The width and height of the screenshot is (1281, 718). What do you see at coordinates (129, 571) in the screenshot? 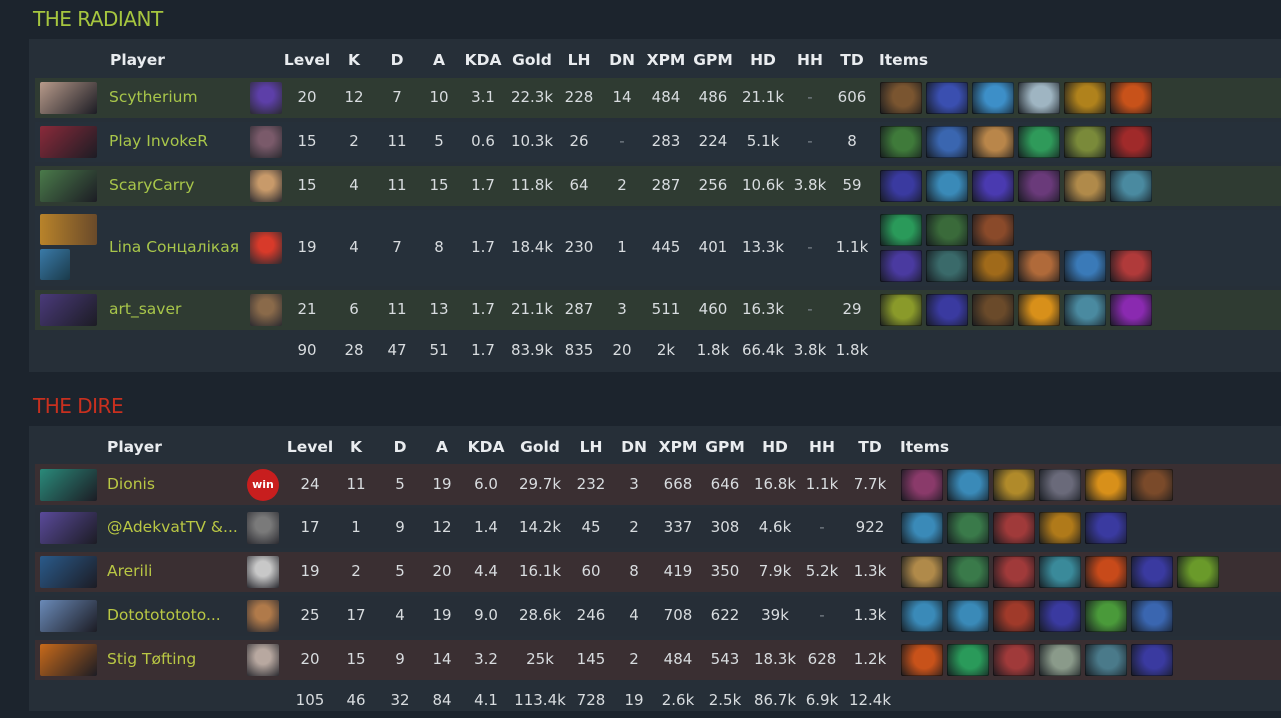
I see `player-name: Arerili` at bounding box center [129, 571].